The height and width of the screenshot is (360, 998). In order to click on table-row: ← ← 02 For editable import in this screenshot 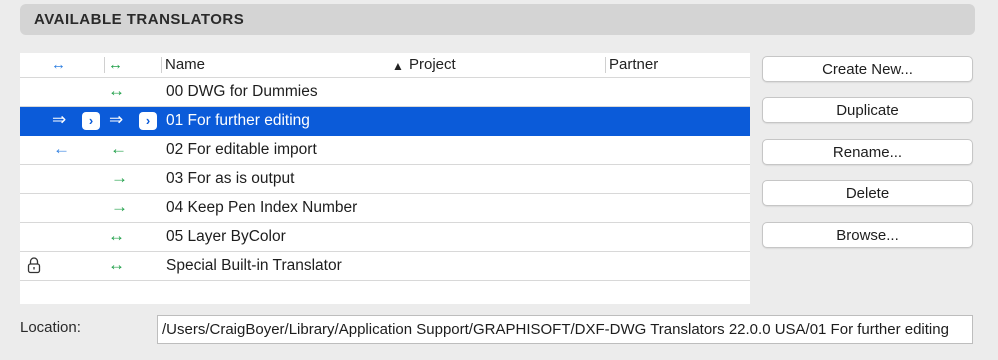, I will do `click(385, 150)`.